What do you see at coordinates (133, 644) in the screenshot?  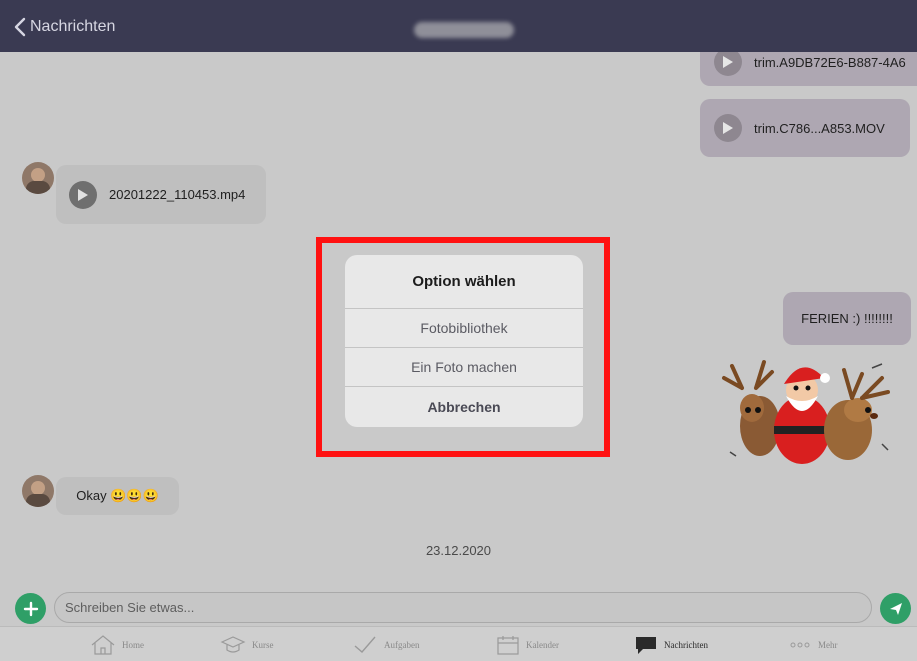 I see `tab-label: Home` at bounding box center [133, 644].